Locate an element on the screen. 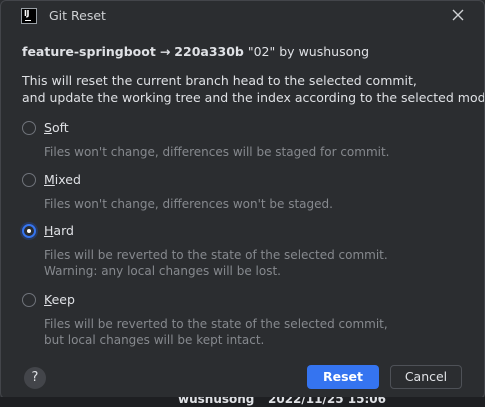 The width and height of the screenshot is (485, 407). arrow: → is located at coordinates (165, 51).